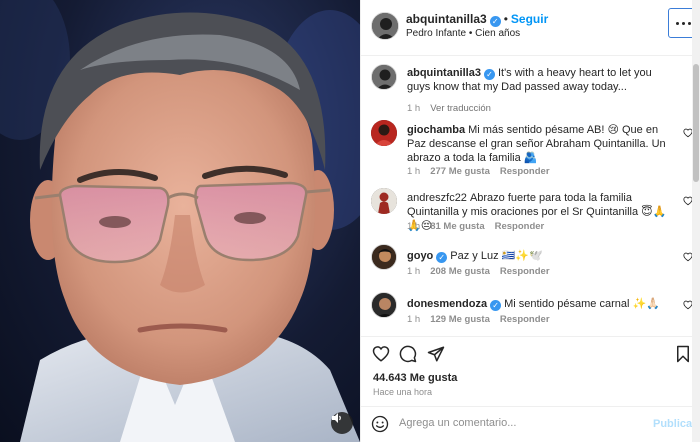 Image resolution: width=700 pixels, height=442 pixels. What do you see at coordinates (420, 256) in the screenshot?
I see `comment-username: goyo` at bounding box center [420, 256].